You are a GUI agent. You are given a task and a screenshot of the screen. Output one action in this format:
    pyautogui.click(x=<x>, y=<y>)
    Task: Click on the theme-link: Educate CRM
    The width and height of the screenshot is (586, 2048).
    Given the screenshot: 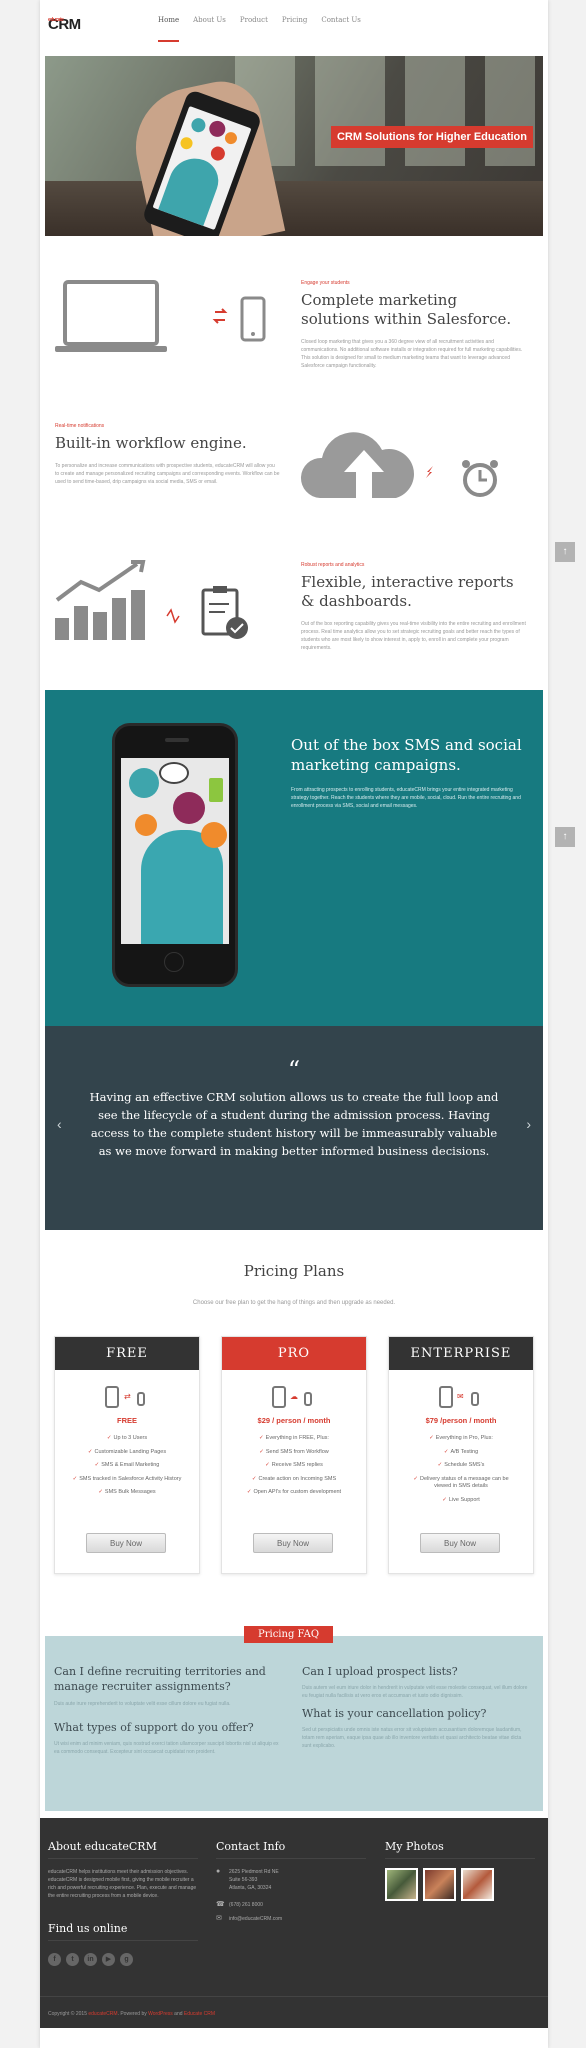 What is the action you would take?
    pyautogui.click(x=199, y=2014)
    